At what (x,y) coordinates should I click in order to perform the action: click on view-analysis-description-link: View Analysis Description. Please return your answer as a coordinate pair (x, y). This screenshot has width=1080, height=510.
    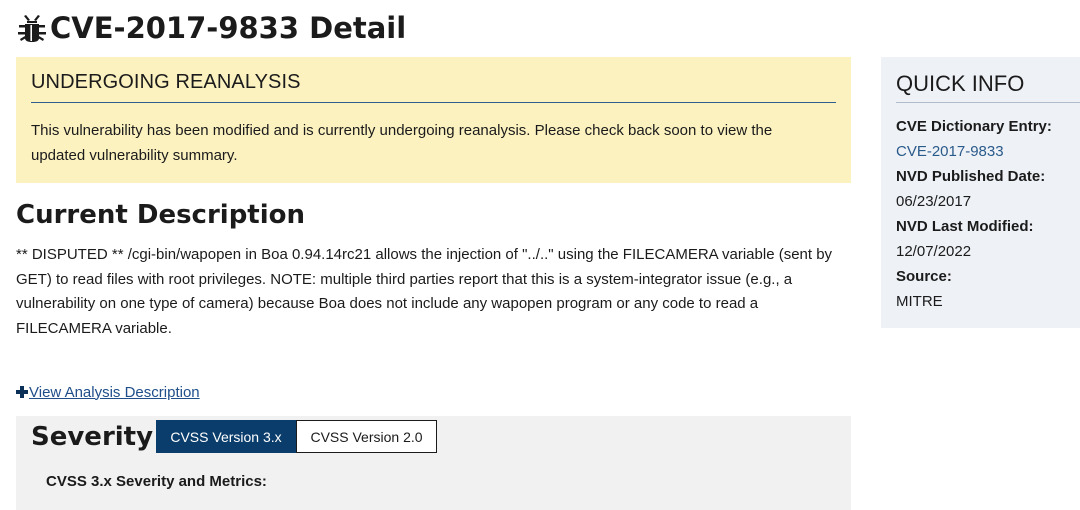
    Looking at the image, I should click on (108, 392).